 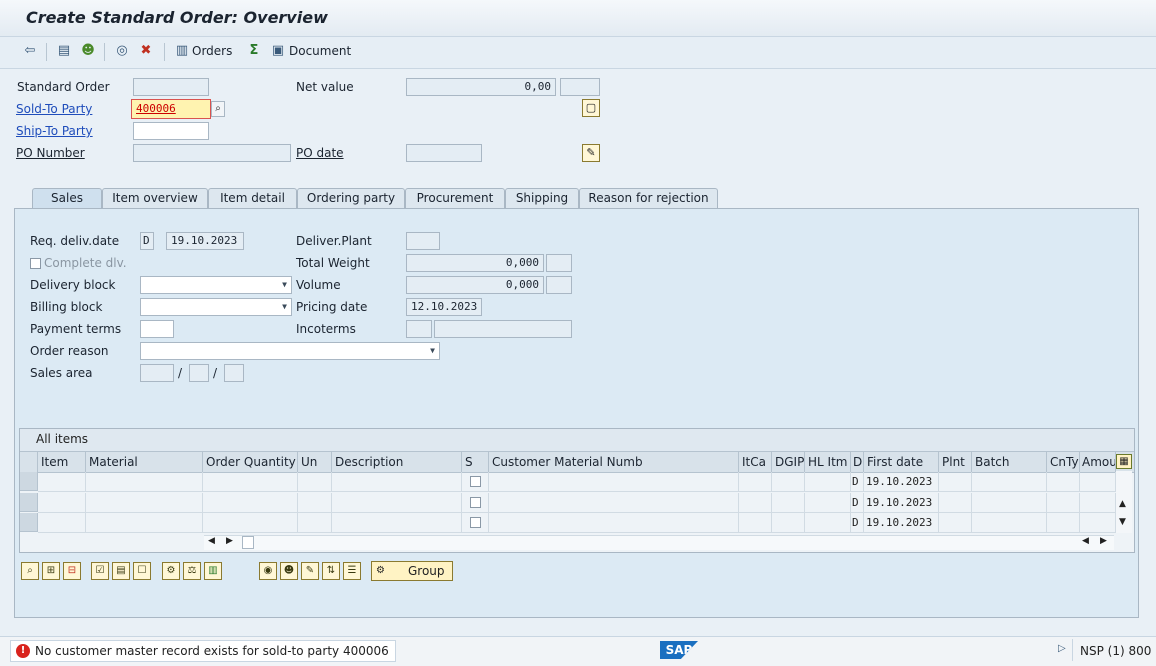 What do you see at coordinates (144, 462) in the screenshot?
I see `column-header: Material` at bounding box center [144, 462].